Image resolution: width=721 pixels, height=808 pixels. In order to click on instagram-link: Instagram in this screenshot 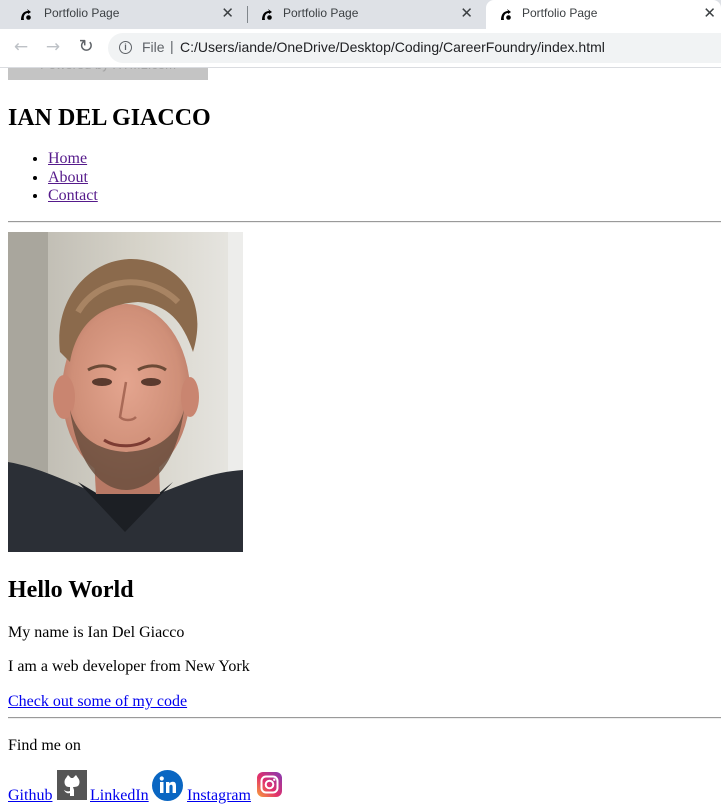, I will do `click(219, 796)`.